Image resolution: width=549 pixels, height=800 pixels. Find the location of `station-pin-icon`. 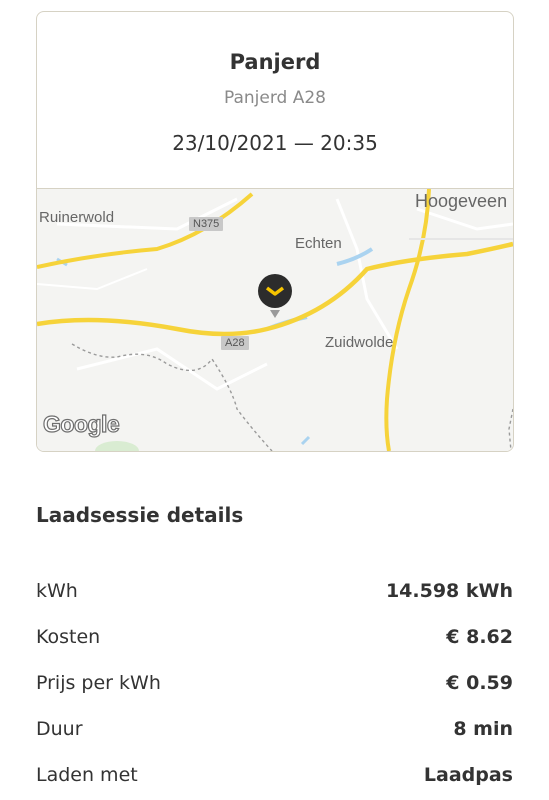

station-pin-icon is located at coordinates (275, 297).